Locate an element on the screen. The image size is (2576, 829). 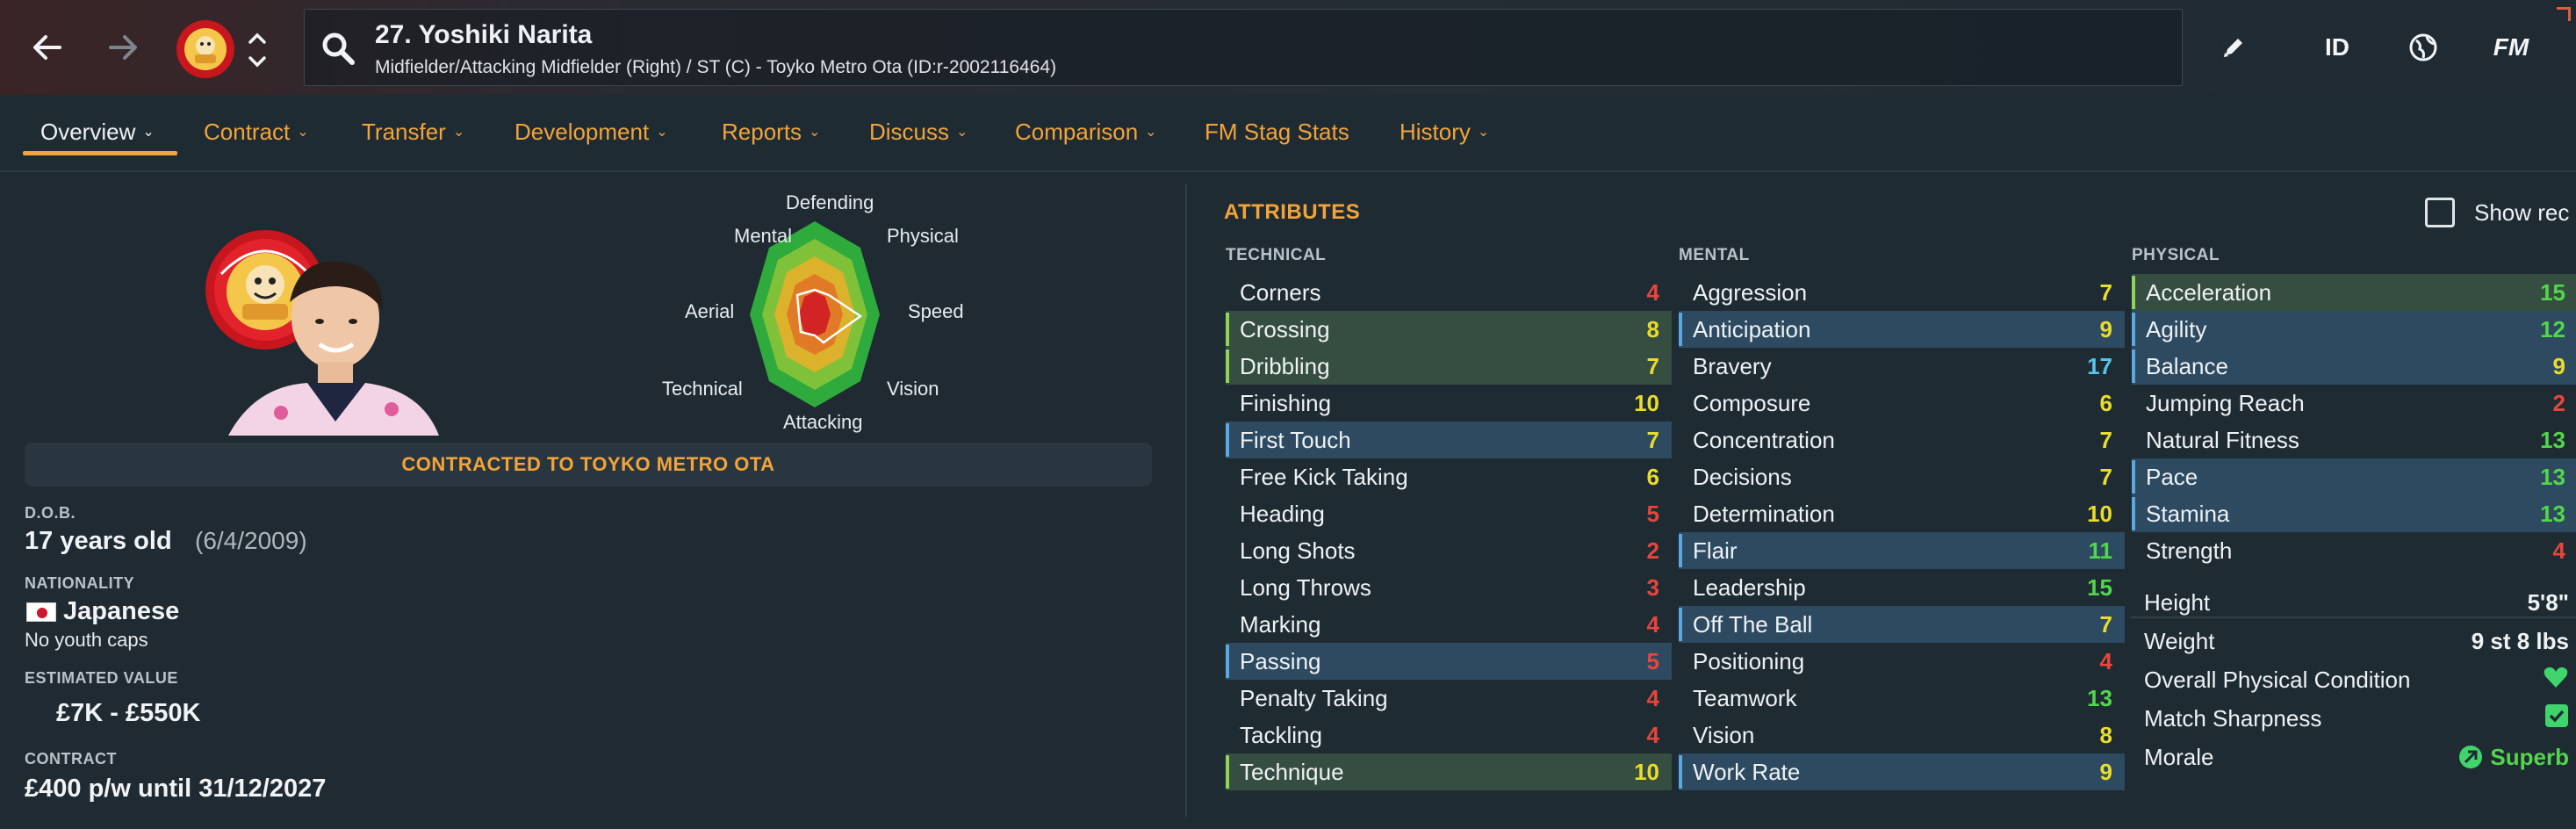
attribute-value: 7 is located at coordinates (1652, 366).